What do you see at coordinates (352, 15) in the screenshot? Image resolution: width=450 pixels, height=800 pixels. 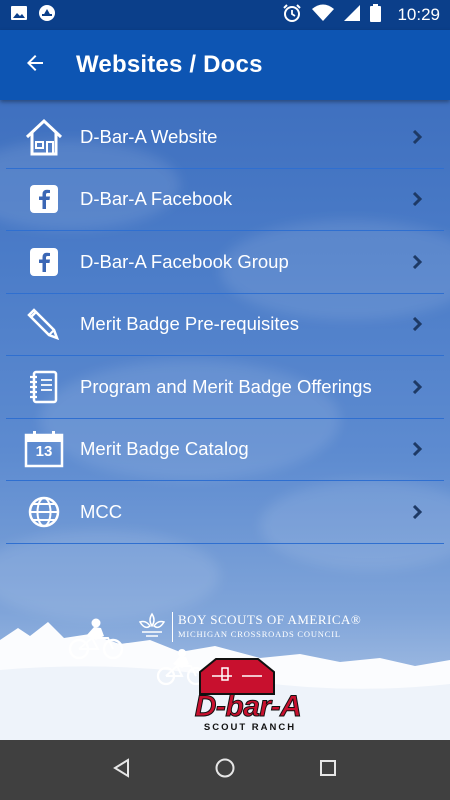 I see `signal-icon` at bounding box center [352, 15].